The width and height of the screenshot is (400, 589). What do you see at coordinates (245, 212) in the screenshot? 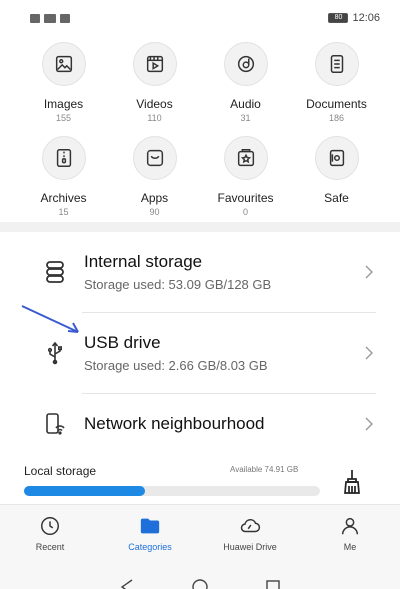
I see `category-count: 0` at bounding box center [245, 212].